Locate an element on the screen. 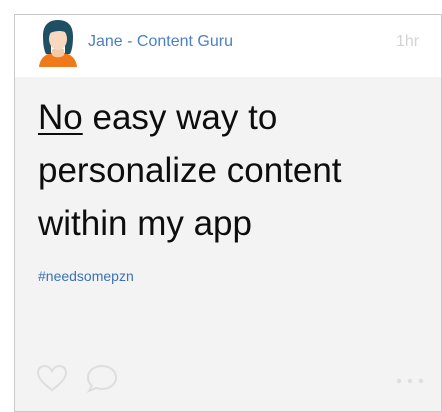  author-name-link: Jane - Content Guru is located at coordinates (160, 42).